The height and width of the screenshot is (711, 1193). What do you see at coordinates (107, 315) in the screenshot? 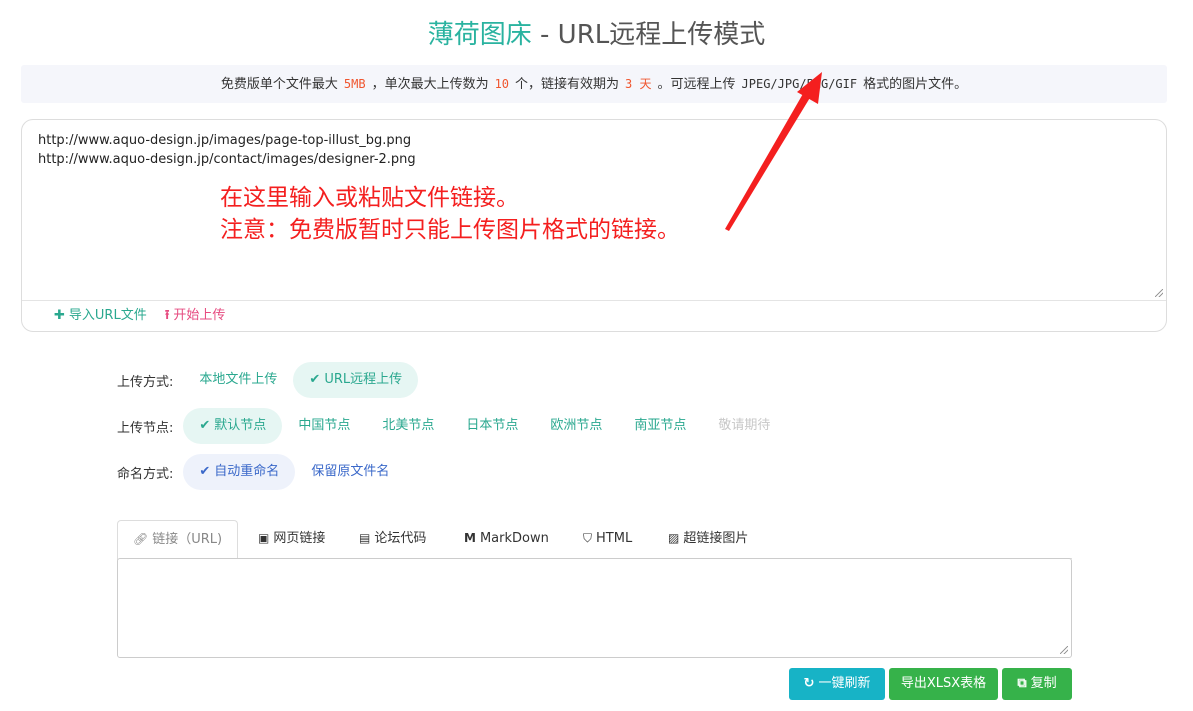
I see `import-label: 导入URL文件` at bounding box center [107, 315].